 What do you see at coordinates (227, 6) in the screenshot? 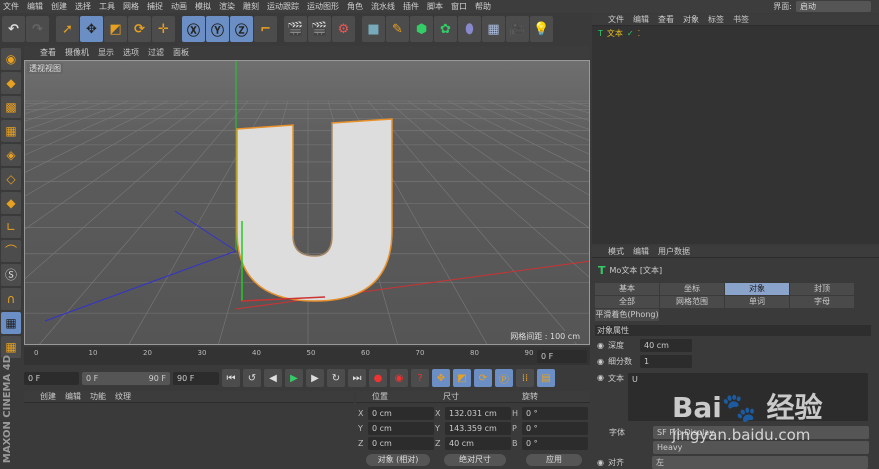
I see `menu-item: 渲染` at bounding box center [227, 6].